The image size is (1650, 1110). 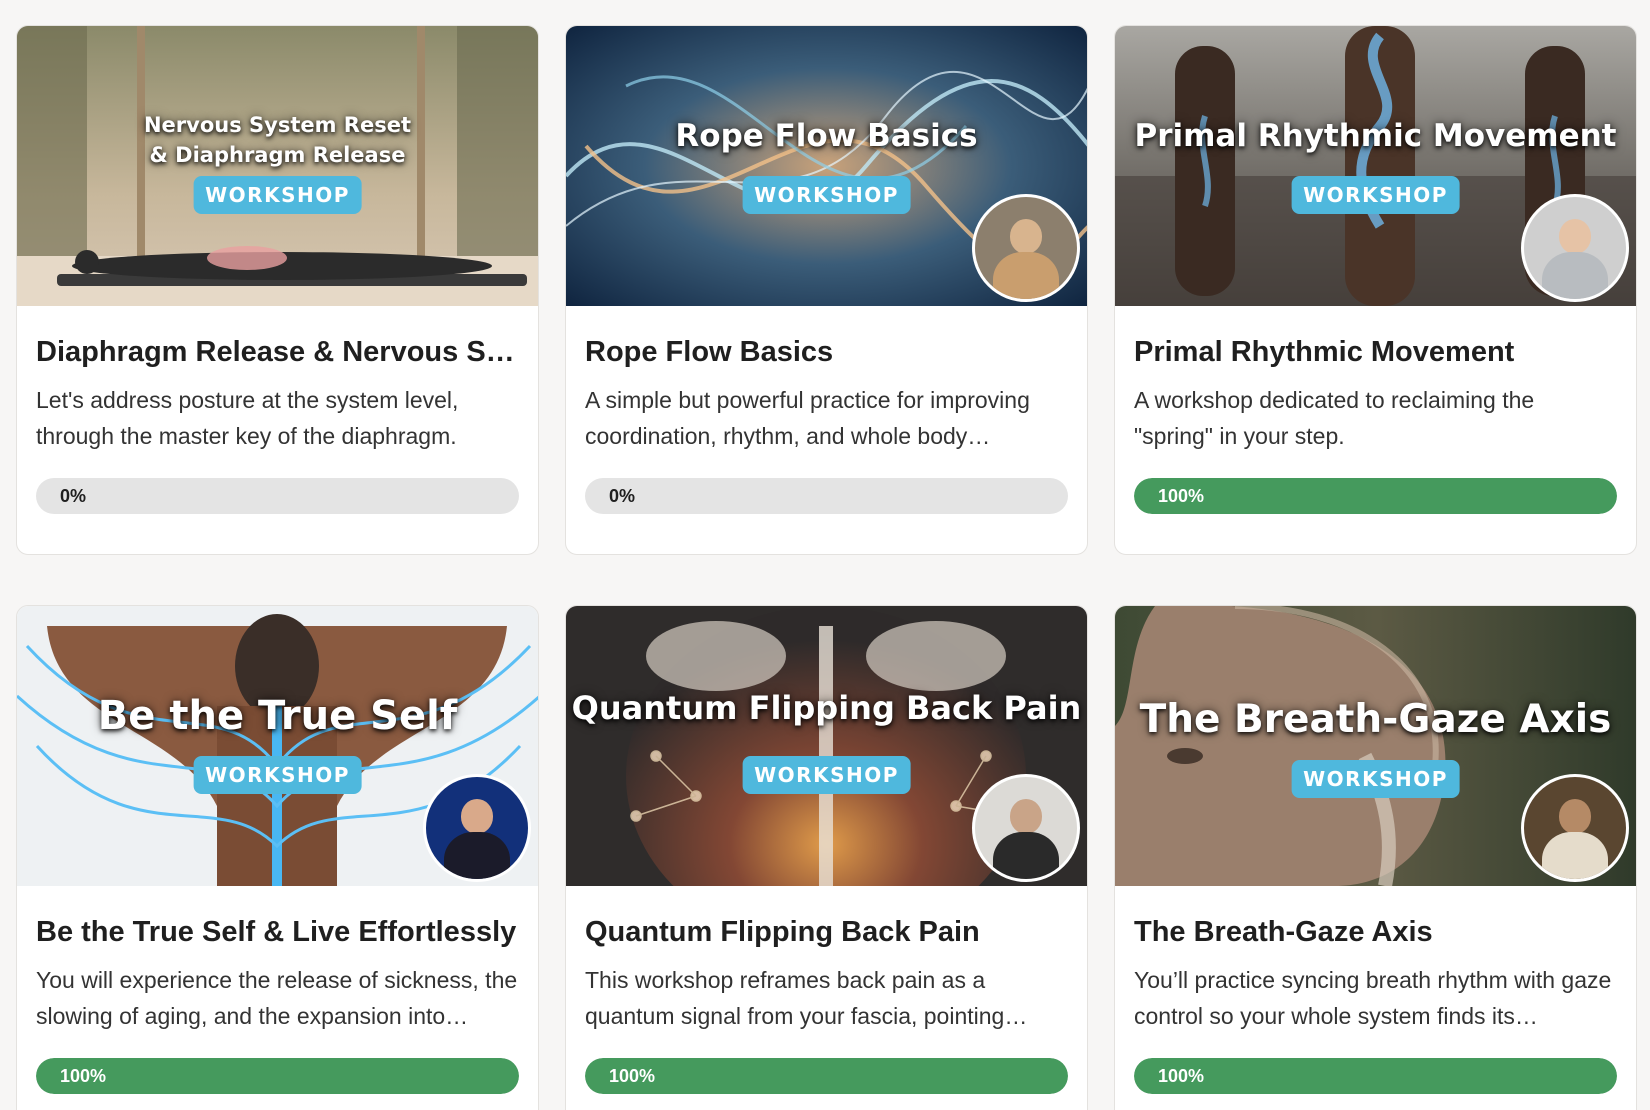 I want to click on course-thumbnail: Primal Rhythmic Movement WORKSHOP, so click(x=1375, y=166).